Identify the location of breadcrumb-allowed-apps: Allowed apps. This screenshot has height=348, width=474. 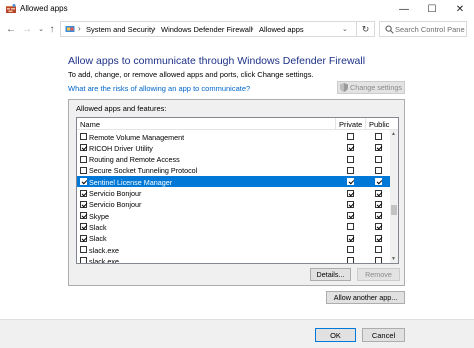
(281, 29).